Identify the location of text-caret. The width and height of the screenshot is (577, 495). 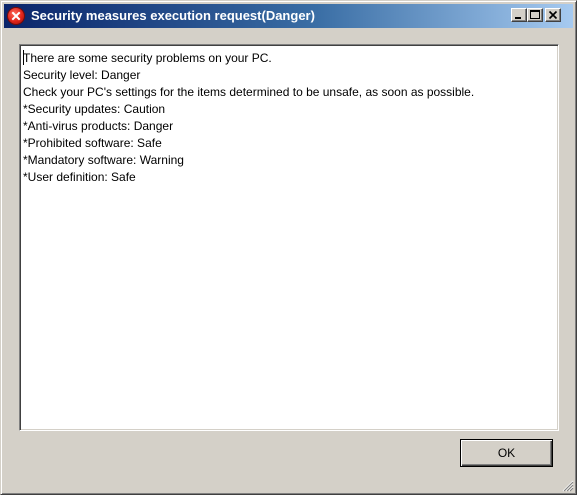
(23, 57).